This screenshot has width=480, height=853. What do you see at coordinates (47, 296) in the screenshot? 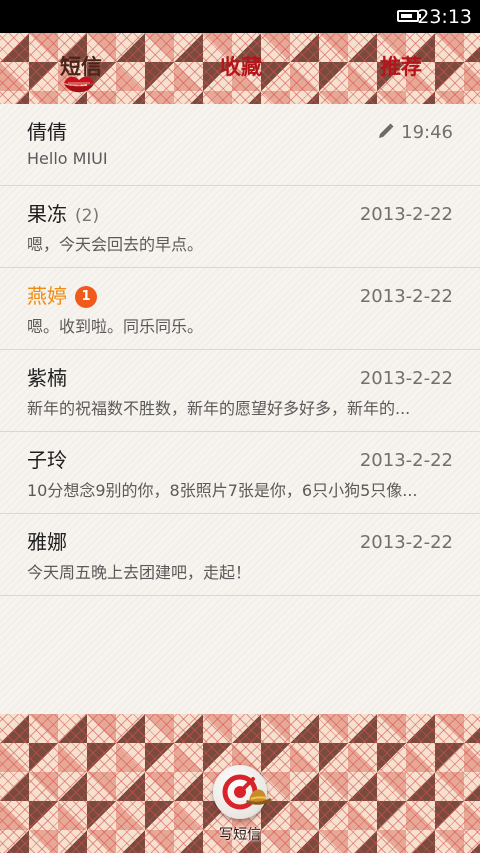
I see `contact-name-text: 燕婷` at bounding box center [47, 296].